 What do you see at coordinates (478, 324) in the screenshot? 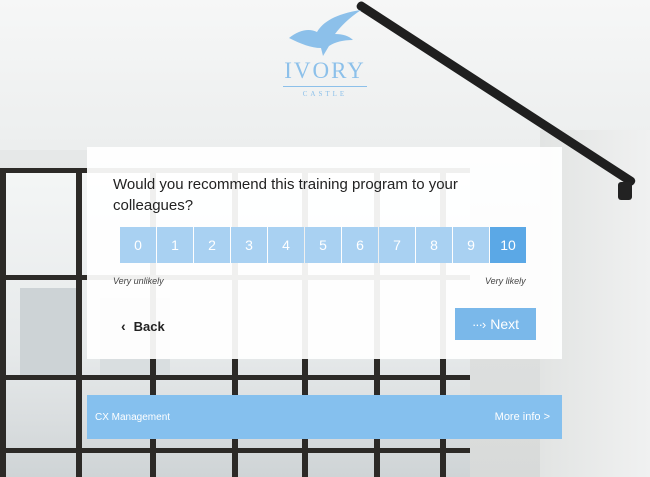
I see `ellipsis-arrow-icon: ···›` at bounding box center [478, 324].